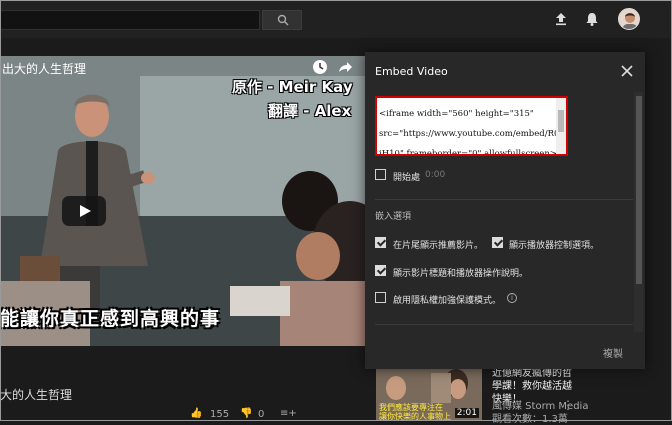  I want to click on show-title-label: 顯示影片標題和播放器操作說明。, so click(461, 274).